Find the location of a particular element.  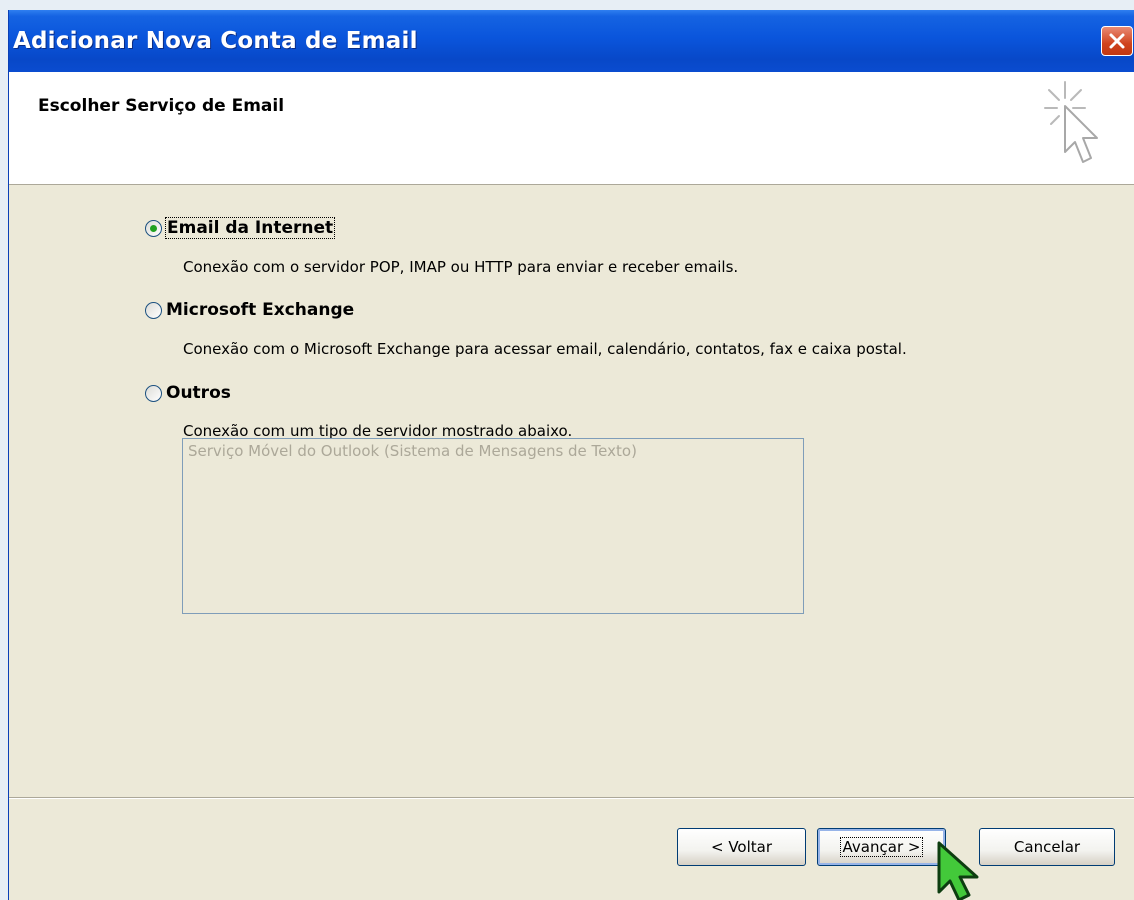

close-button is located at coordinates (1117, 41).